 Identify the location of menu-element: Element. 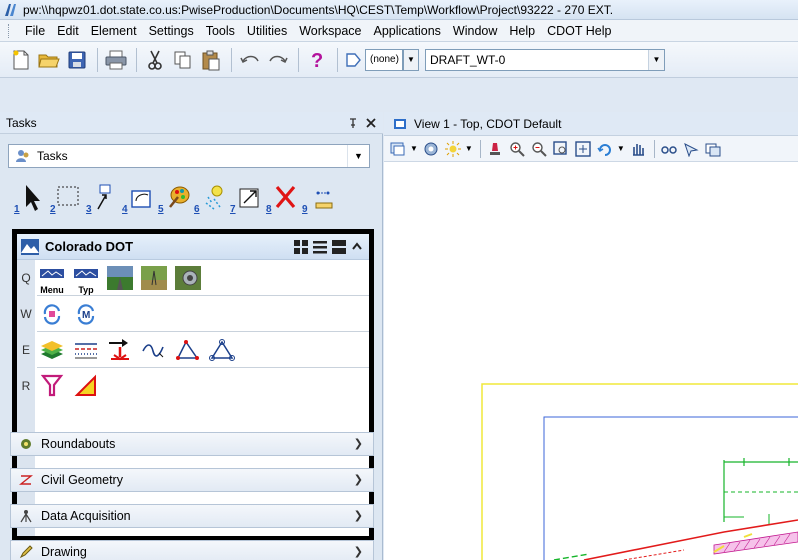
(114, 31).